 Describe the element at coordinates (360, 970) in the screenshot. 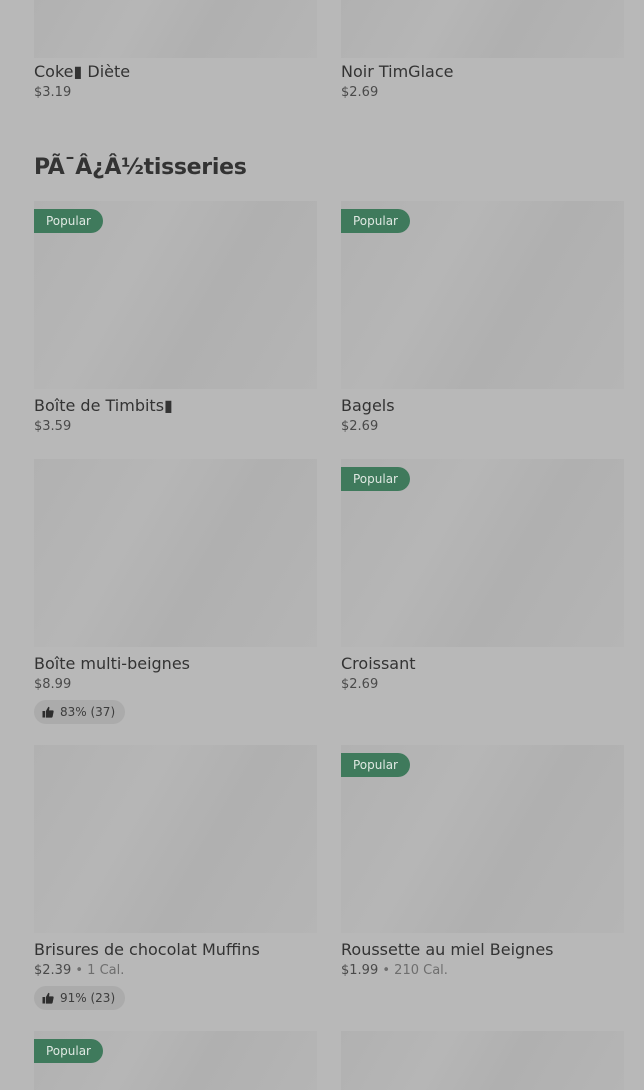

I see `product-price: $1.99` at that location.